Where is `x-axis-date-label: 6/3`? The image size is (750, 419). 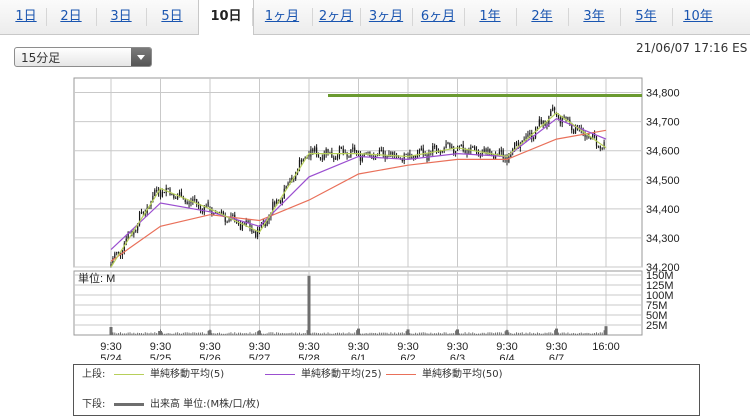
x-axis-date-label: 6/3 is located at coordinates (457, 356).